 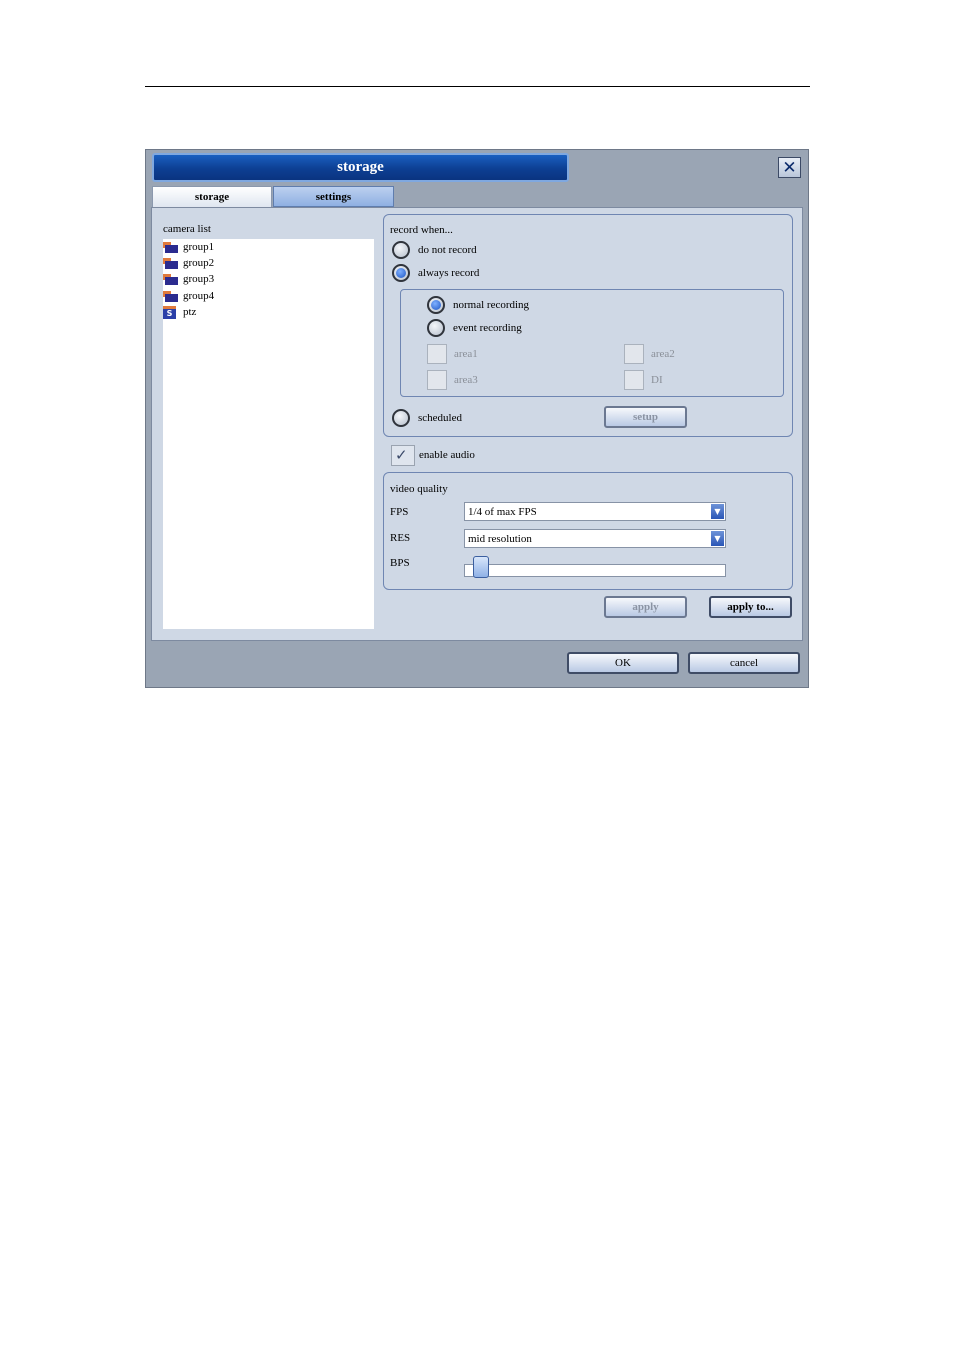 I want to click on apply-button: apply, so click(x=645, y=607).